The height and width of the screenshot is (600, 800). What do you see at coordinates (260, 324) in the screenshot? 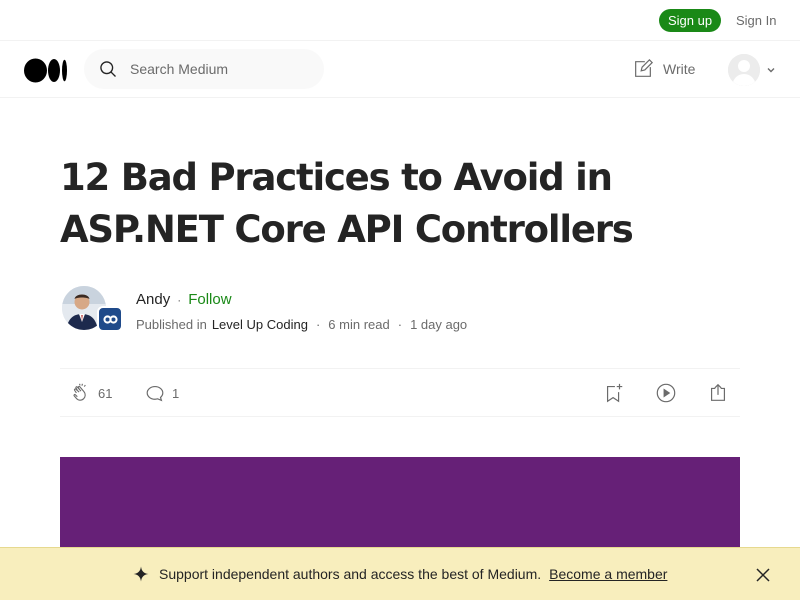
I see `publication-link: Level Up Coding` at bounding box center [260, 324].